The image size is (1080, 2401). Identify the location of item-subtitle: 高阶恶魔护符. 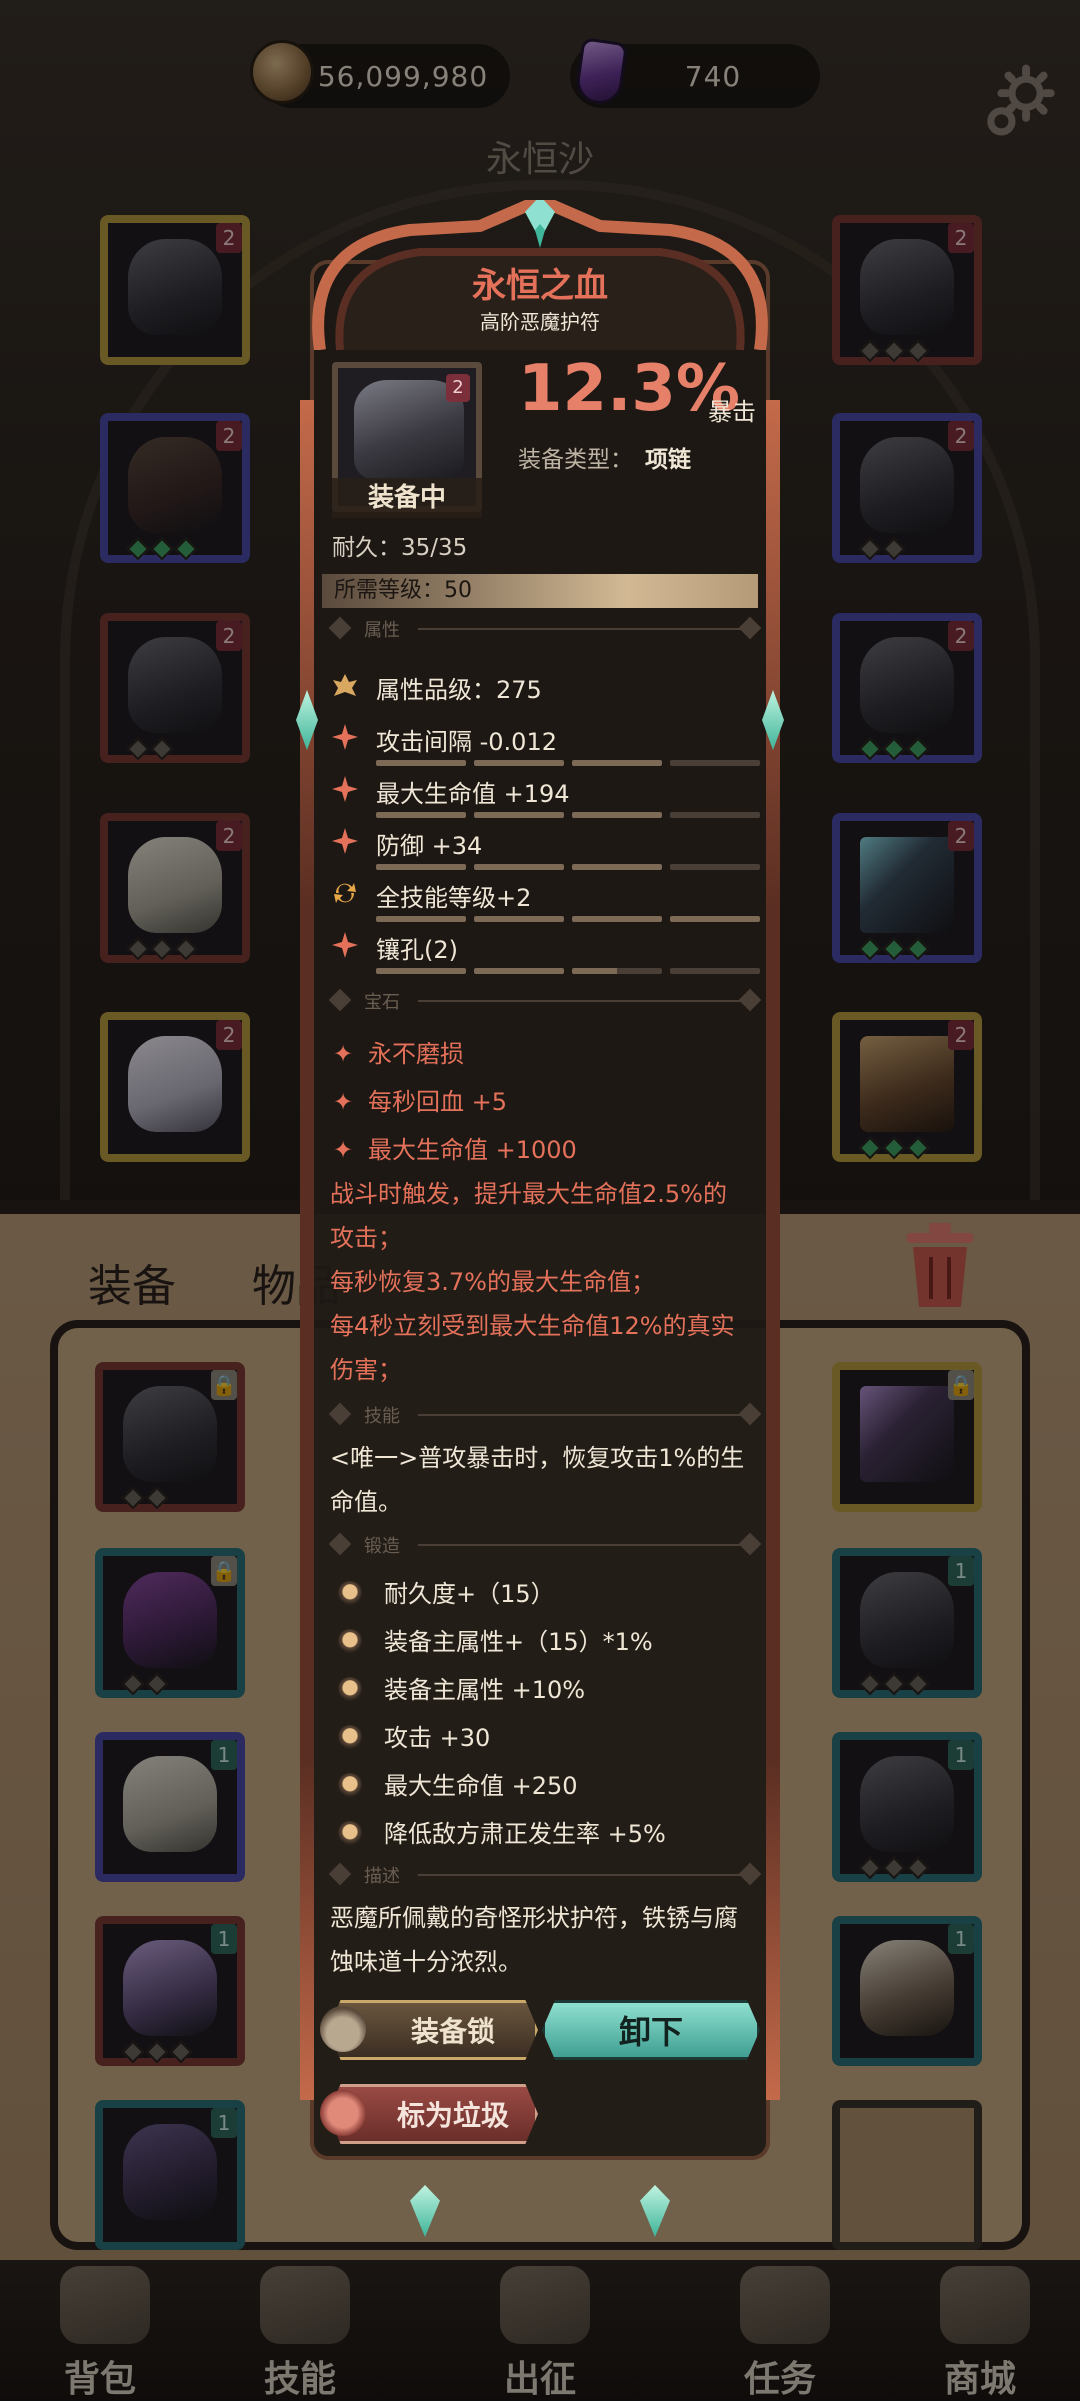
(540, 322).